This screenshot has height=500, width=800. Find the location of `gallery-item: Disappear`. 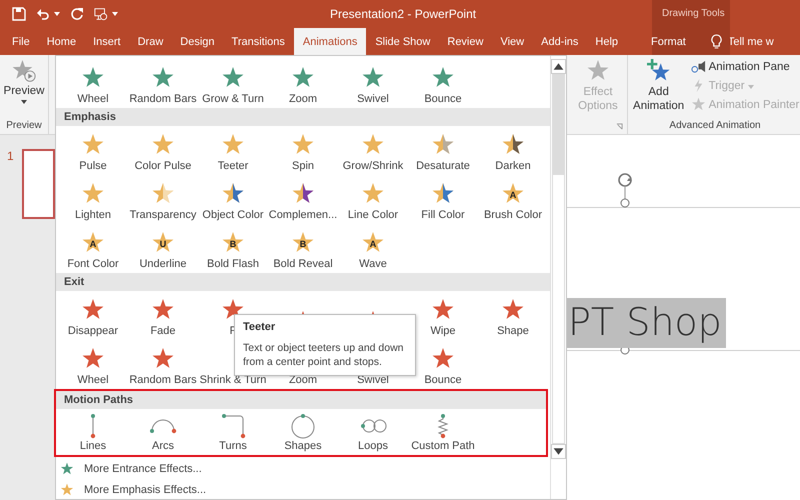

gallery-item: Disappear is located at coordinates (93, 315).